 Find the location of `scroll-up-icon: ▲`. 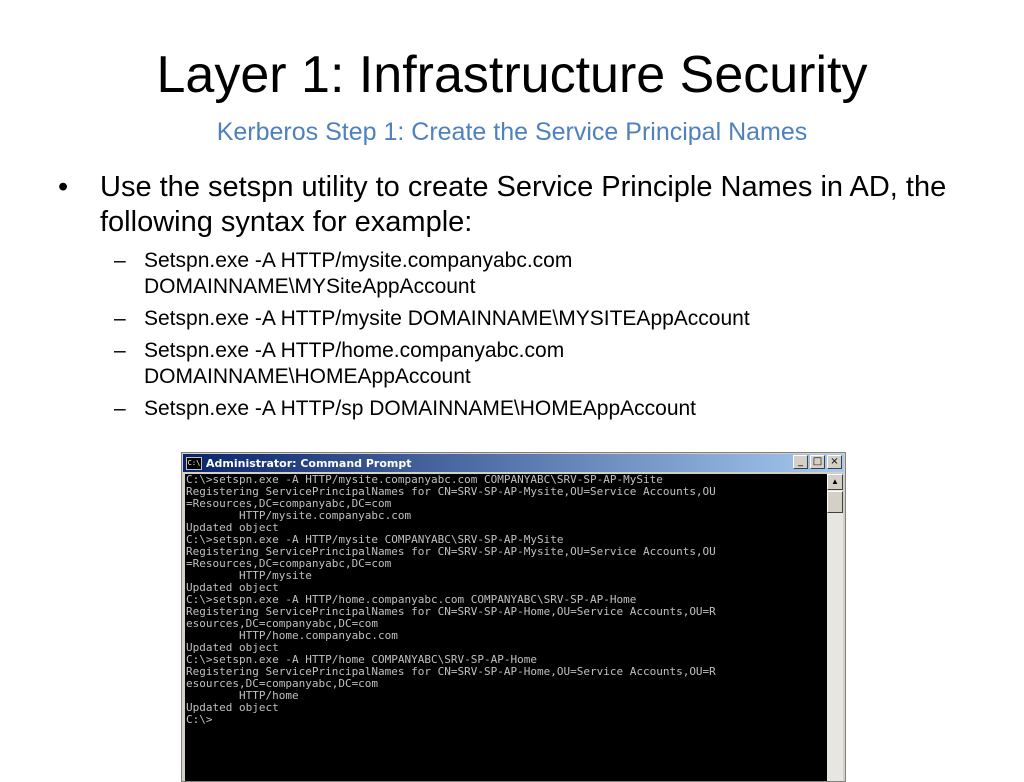

scroll-up-icon: ▲ is located at coordinates (835, 482).